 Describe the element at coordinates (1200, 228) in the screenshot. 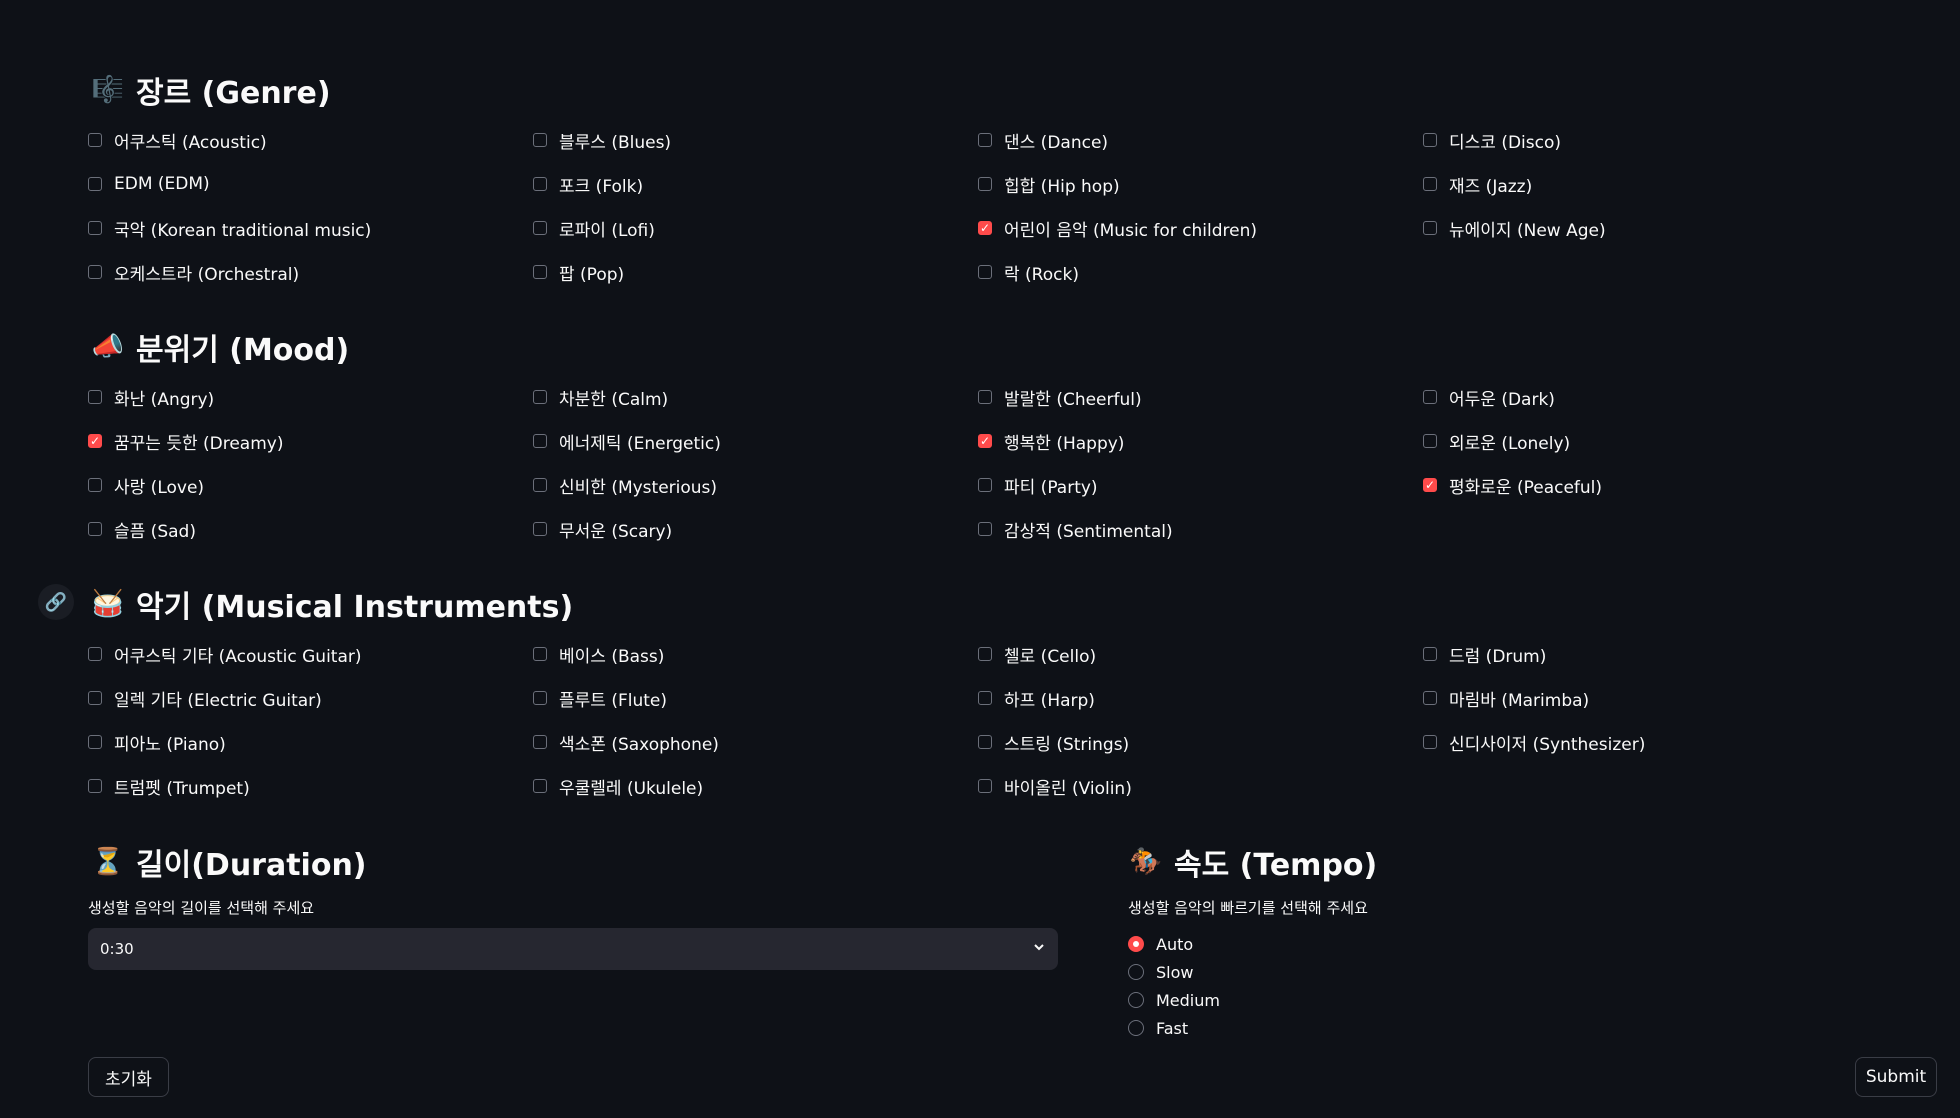

I see `genre-checkbox: 어린이 음악 (Music for children)` at that location.